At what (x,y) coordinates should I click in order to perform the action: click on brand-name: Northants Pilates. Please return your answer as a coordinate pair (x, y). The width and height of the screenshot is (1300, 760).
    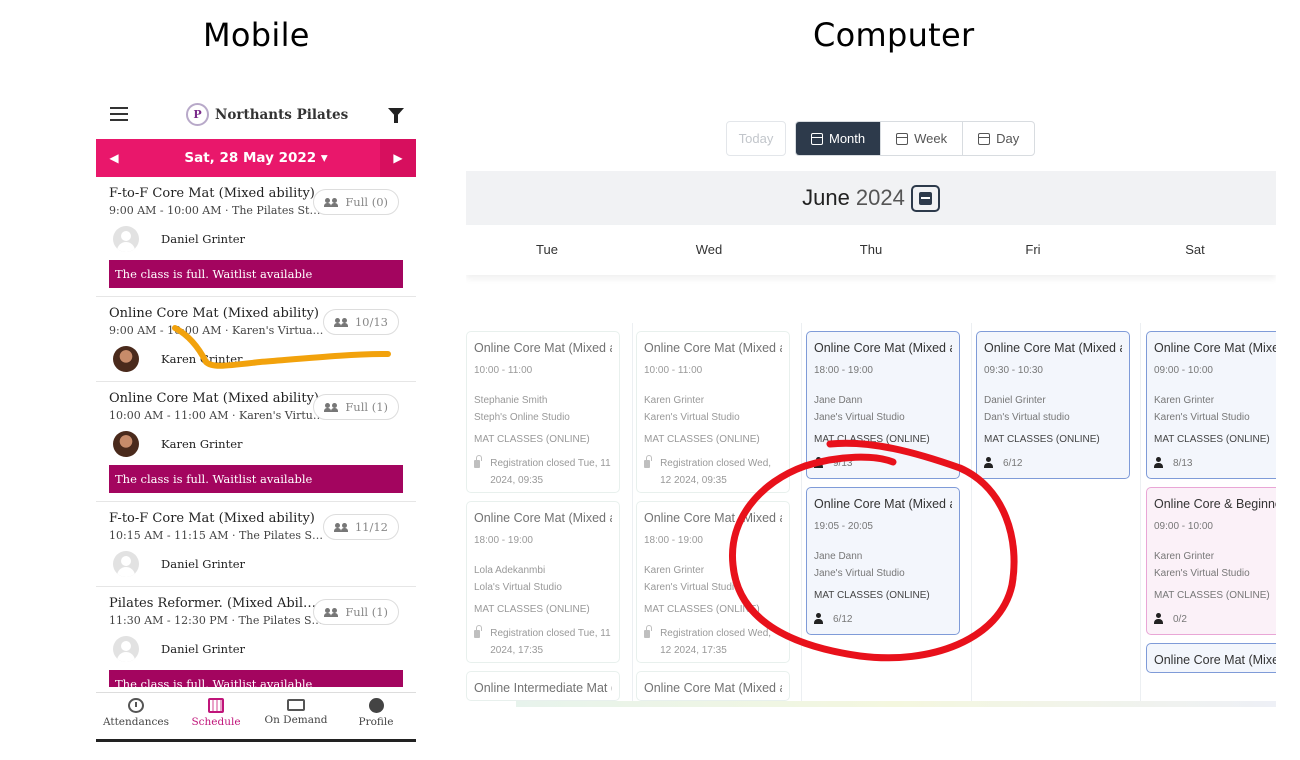
    Looking at the image, I should click on (282, 114).